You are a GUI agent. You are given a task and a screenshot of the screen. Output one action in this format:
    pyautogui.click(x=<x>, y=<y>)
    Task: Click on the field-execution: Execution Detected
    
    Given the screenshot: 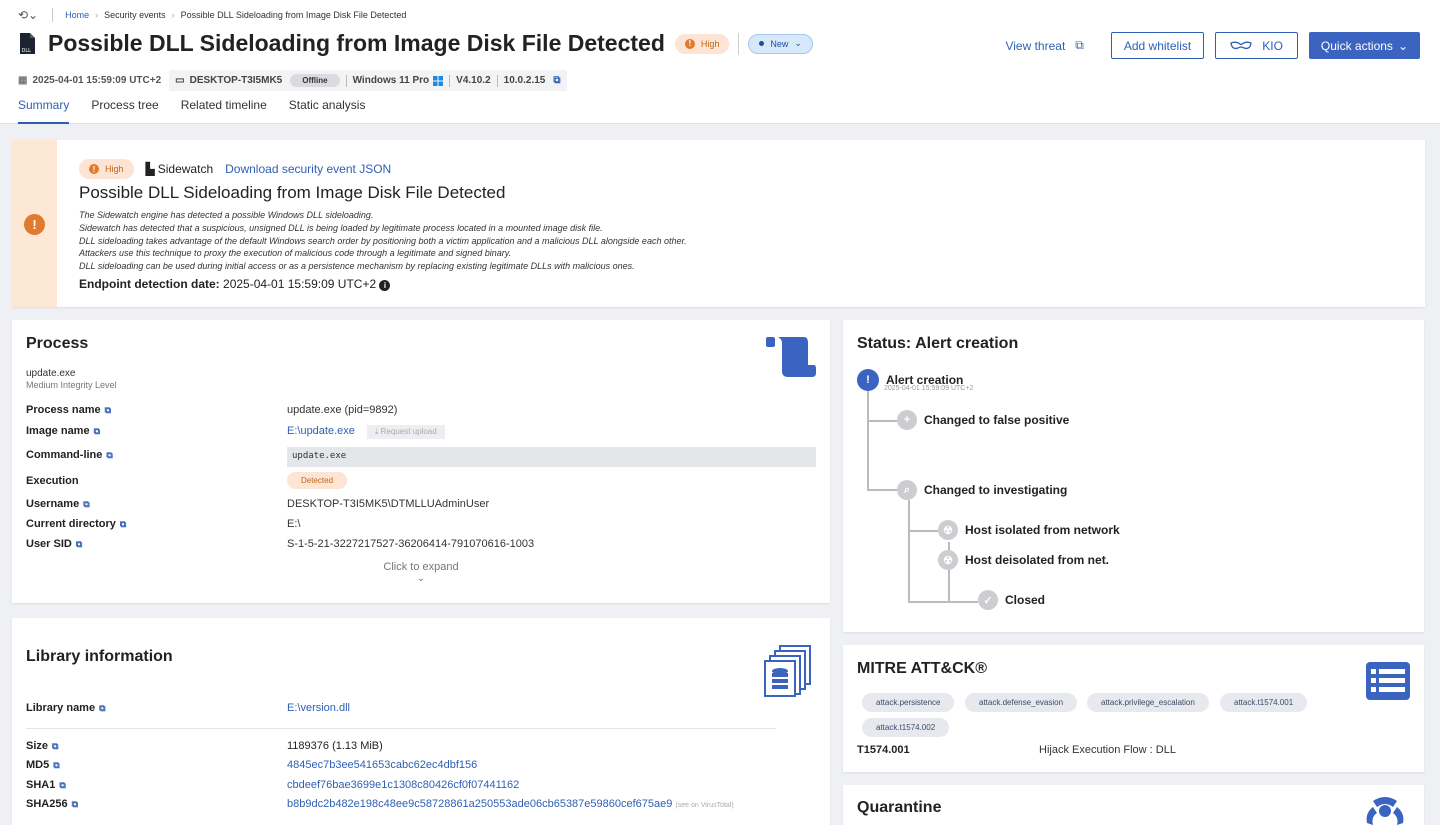 What is the action you would take?
    pyautogui.click(x=421, y=483)
    